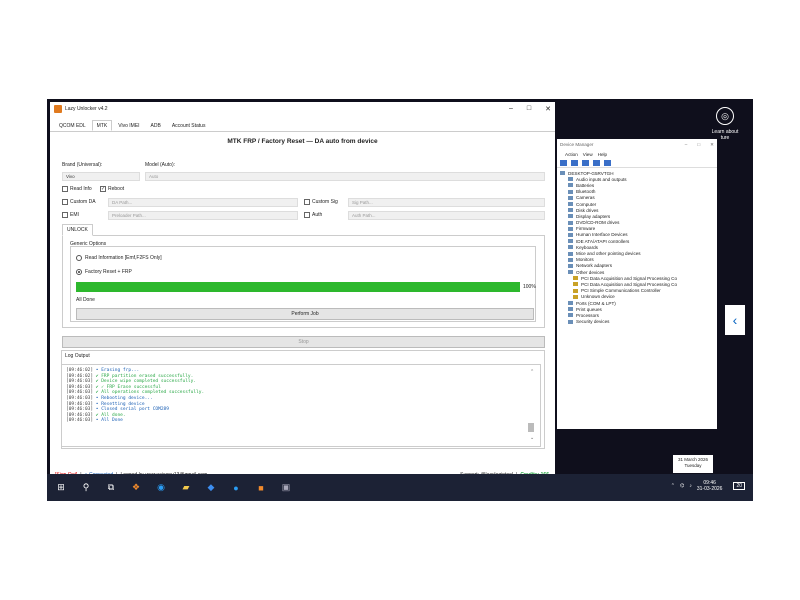  Describe the element at coordinates (563, 163) in the screenshot. I see `back-icon` at that location.